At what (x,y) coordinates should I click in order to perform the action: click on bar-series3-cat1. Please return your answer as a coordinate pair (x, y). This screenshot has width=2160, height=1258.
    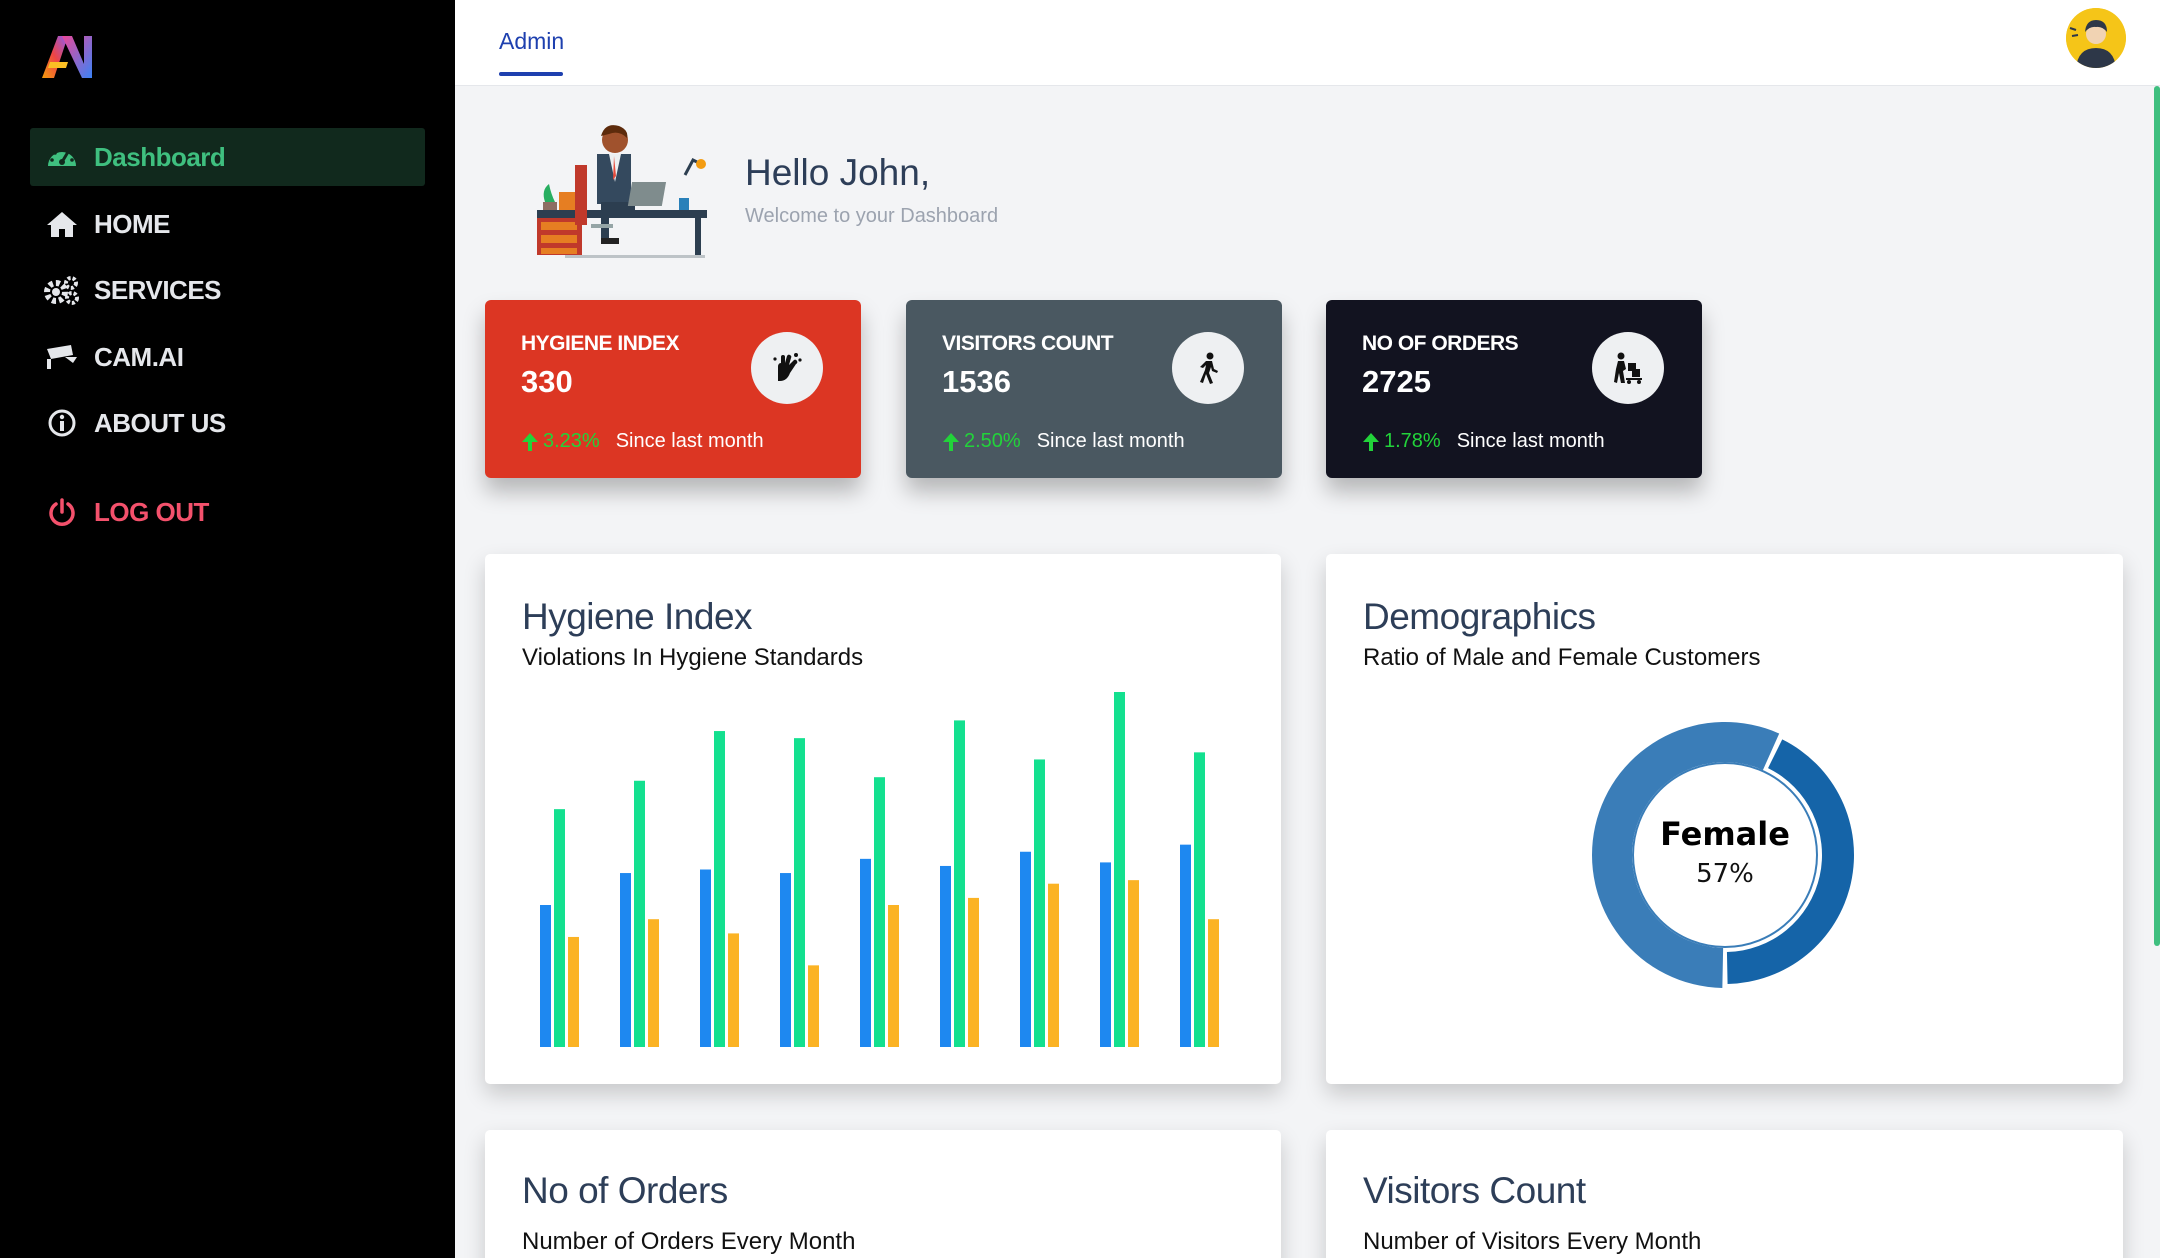
    Looking at the image, I should click on (573, 991).